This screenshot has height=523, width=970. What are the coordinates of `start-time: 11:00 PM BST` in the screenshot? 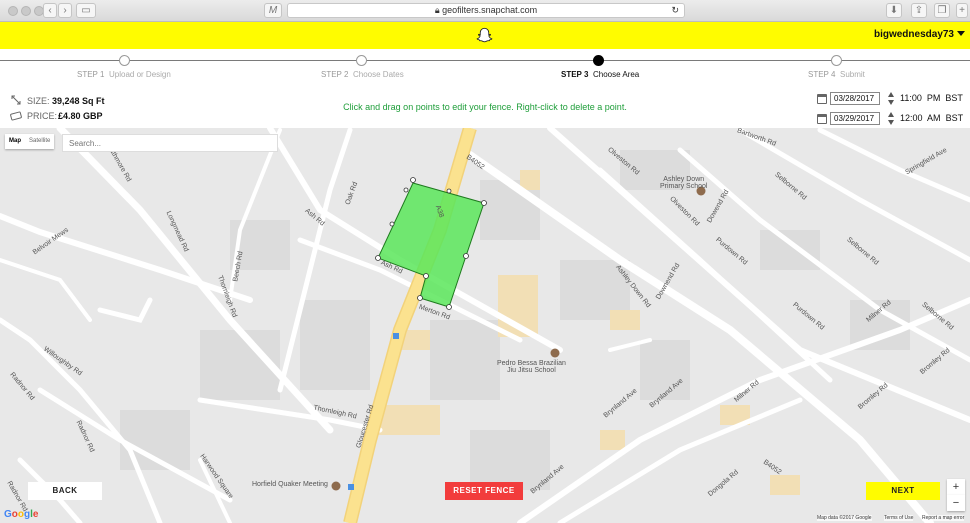 It's located at (931, 98).